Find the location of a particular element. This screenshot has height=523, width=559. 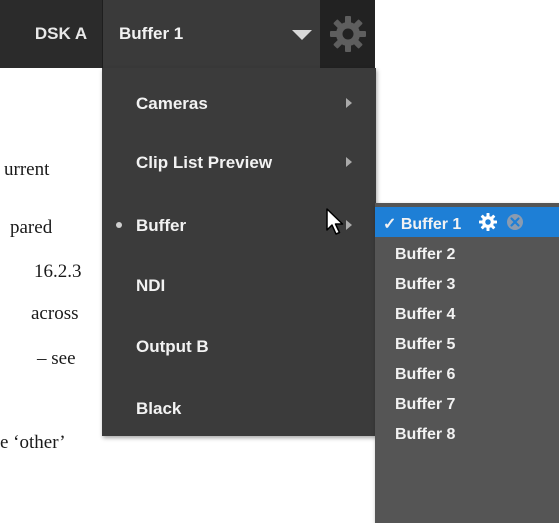

menu-item-cameras: Cameras is located at coordinates (239, 103).